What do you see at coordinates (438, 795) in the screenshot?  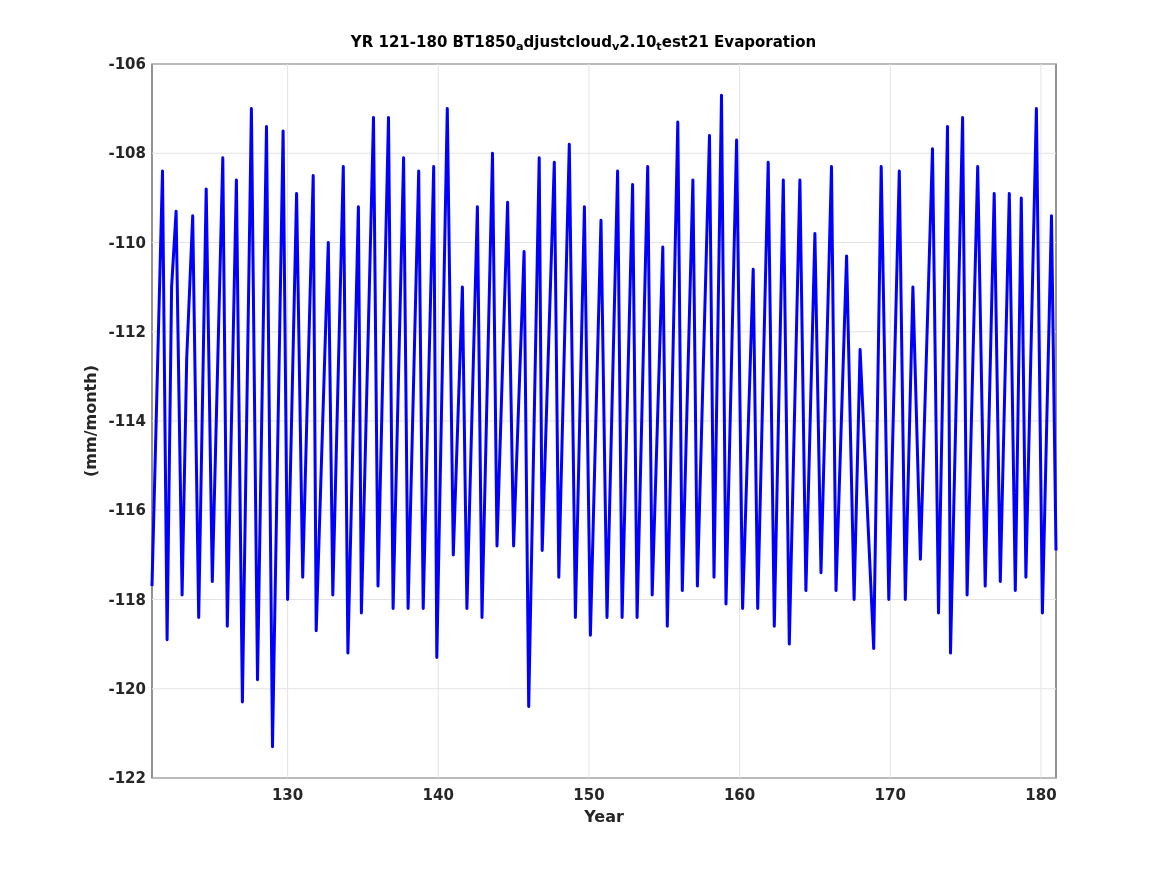 I see `tick-label: 140` at bounding box center [438, 795].